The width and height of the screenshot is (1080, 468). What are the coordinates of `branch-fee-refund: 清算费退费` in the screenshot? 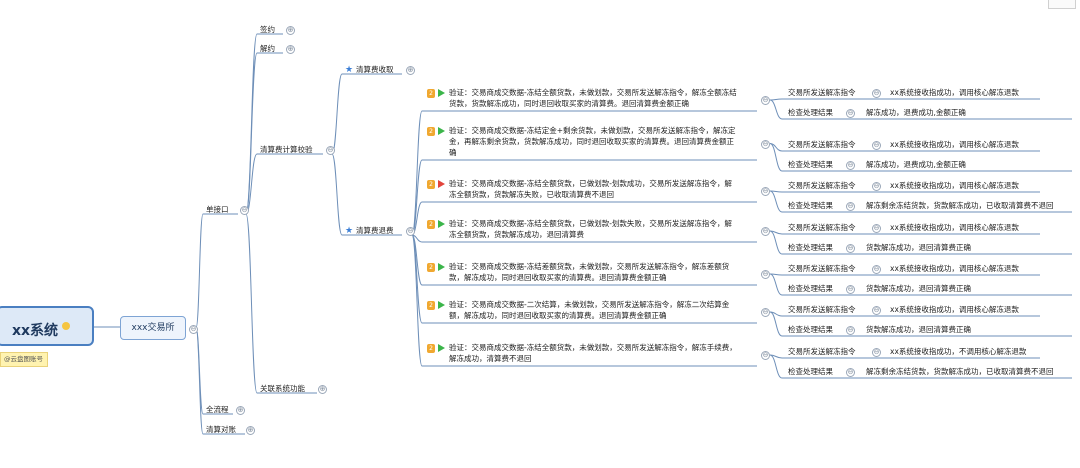 It's located at (375, 231).